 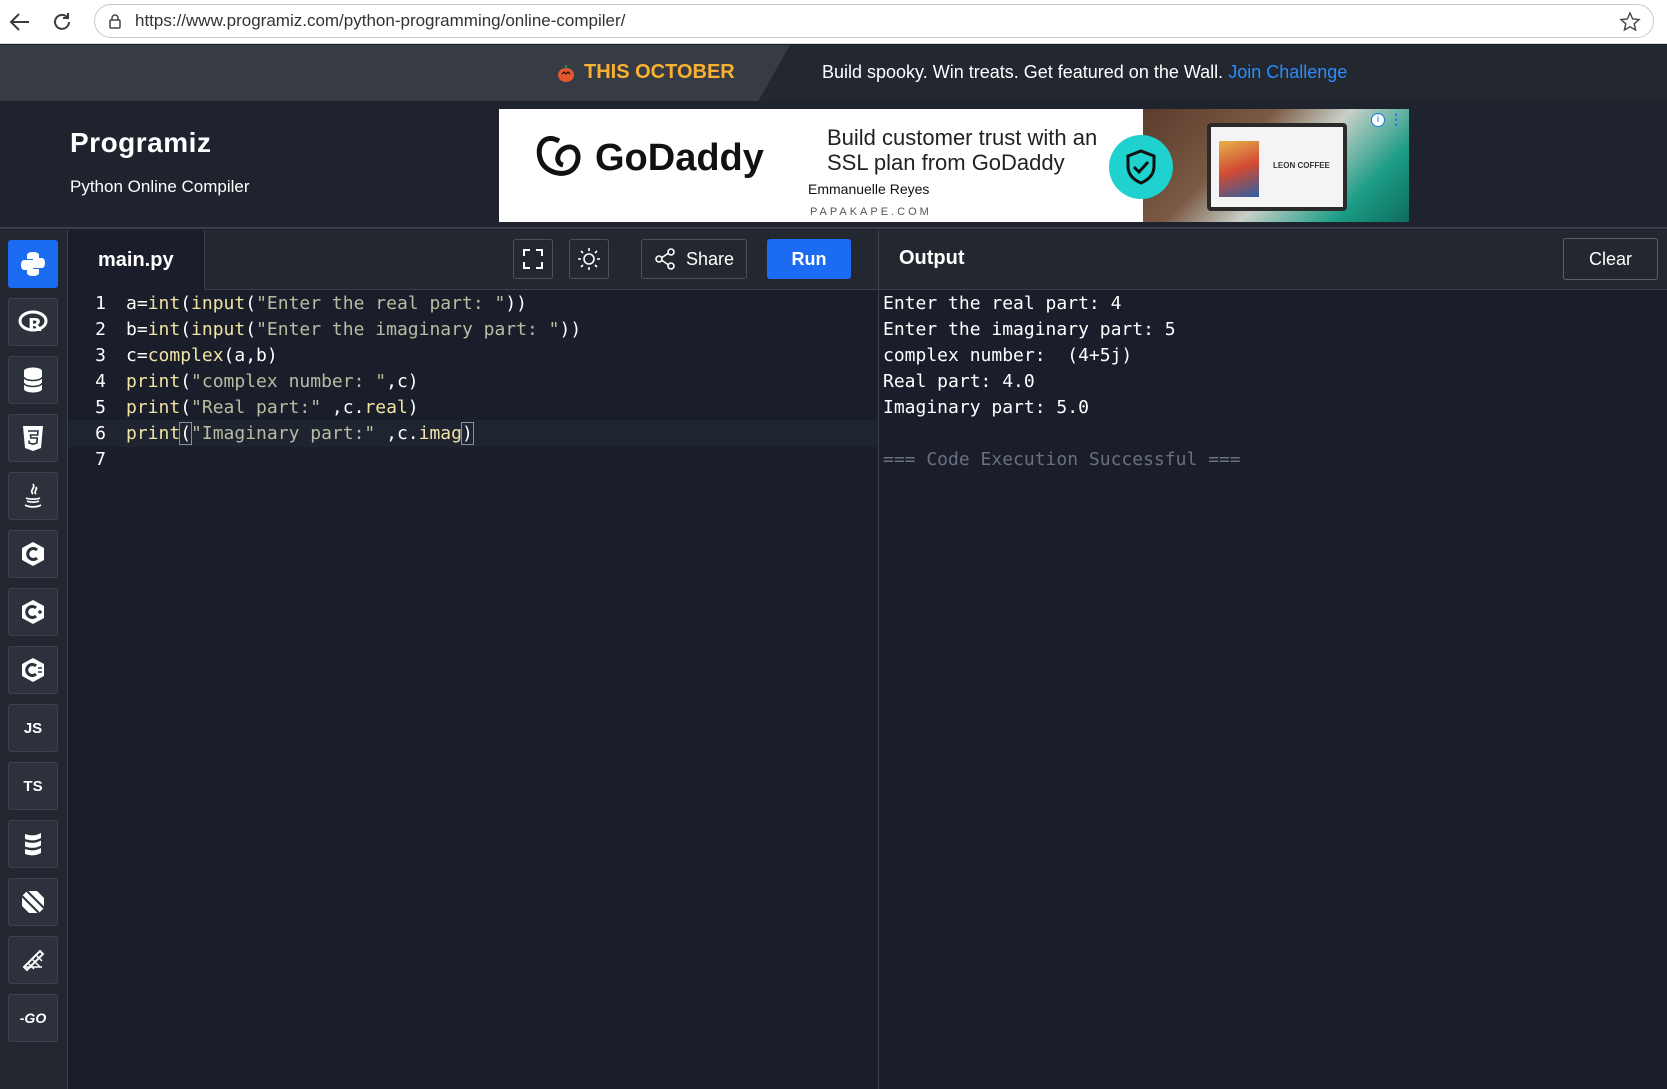 I want to click on lang-c, so click(x=33, y=554).